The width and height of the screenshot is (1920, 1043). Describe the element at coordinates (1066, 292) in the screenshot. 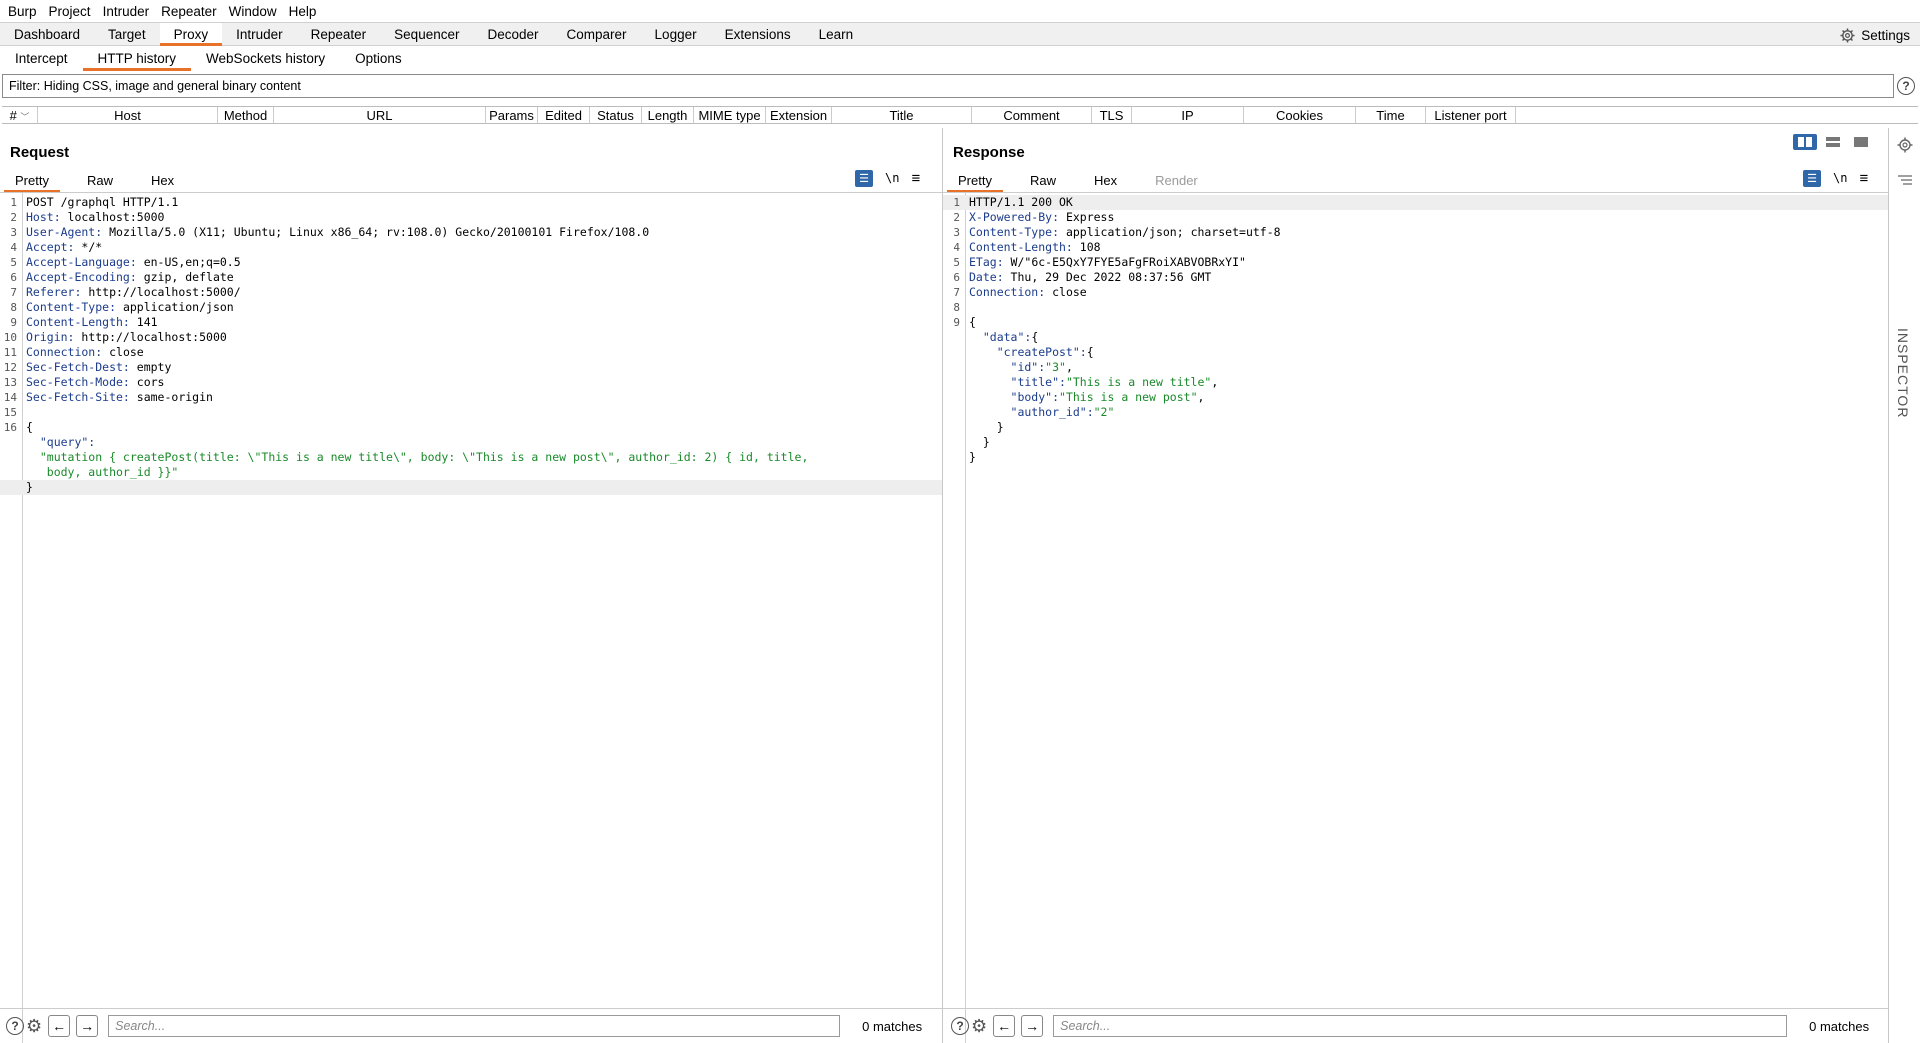

I see `header-value: close` at that location.